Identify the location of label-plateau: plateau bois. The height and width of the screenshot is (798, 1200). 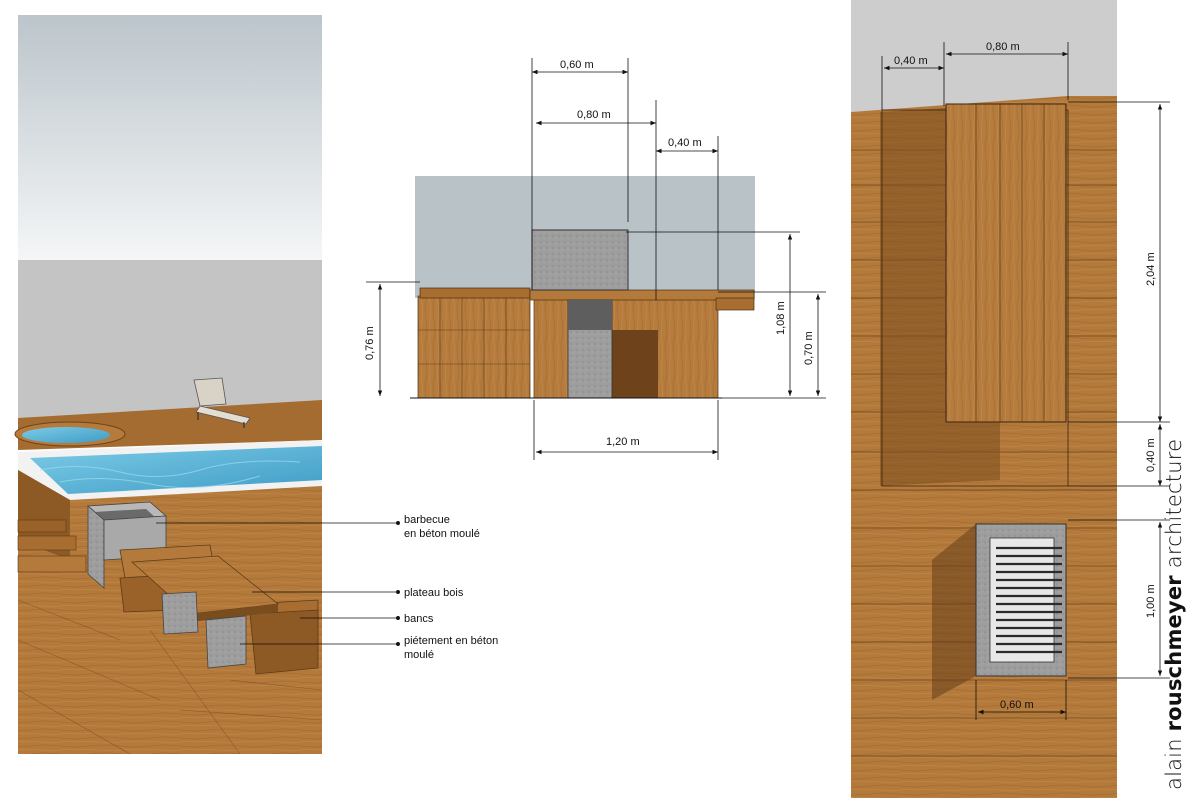
(434, 593).